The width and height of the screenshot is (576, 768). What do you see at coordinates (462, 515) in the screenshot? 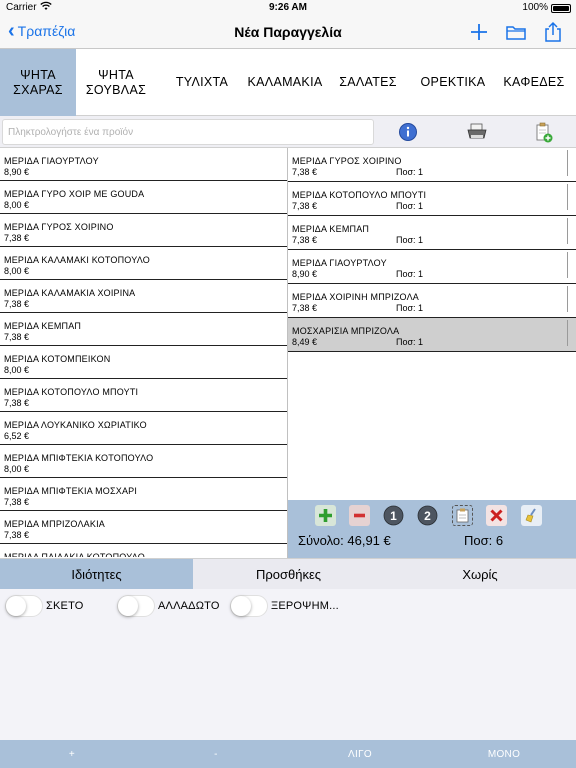
I see `note-icon` at bounding box center [462, 515].